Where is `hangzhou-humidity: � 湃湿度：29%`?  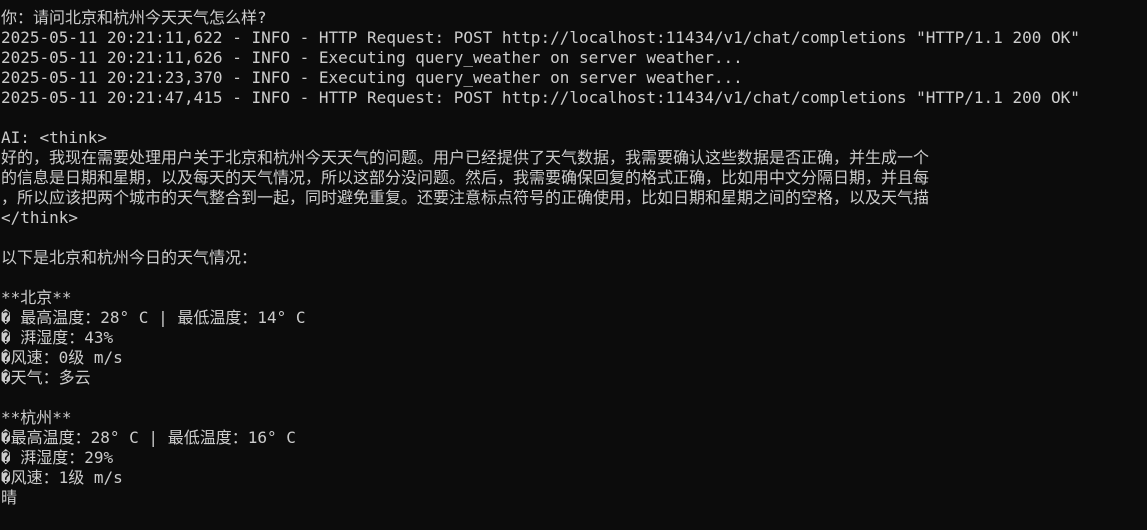 hangzhou-humidity: � 湃湿度：29% is located at coordinates (57, 457).